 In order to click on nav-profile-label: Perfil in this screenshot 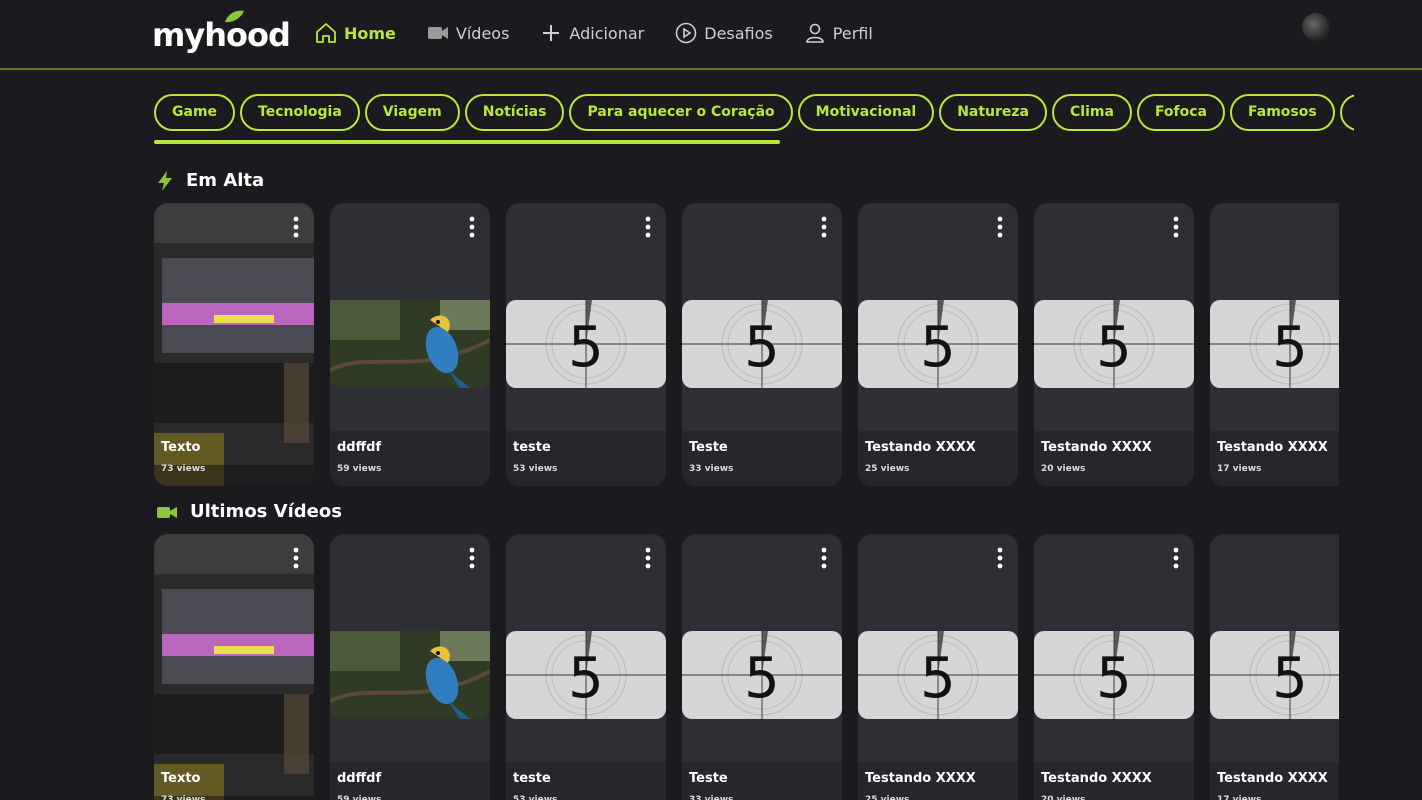, I will do `click(852, 33)`.